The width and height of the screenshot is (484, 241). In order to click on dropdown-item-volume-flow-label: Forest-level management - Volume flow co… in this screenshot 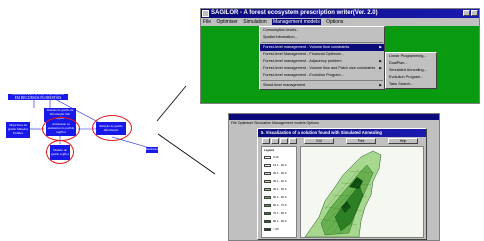, I will do `click(306, 47)`.